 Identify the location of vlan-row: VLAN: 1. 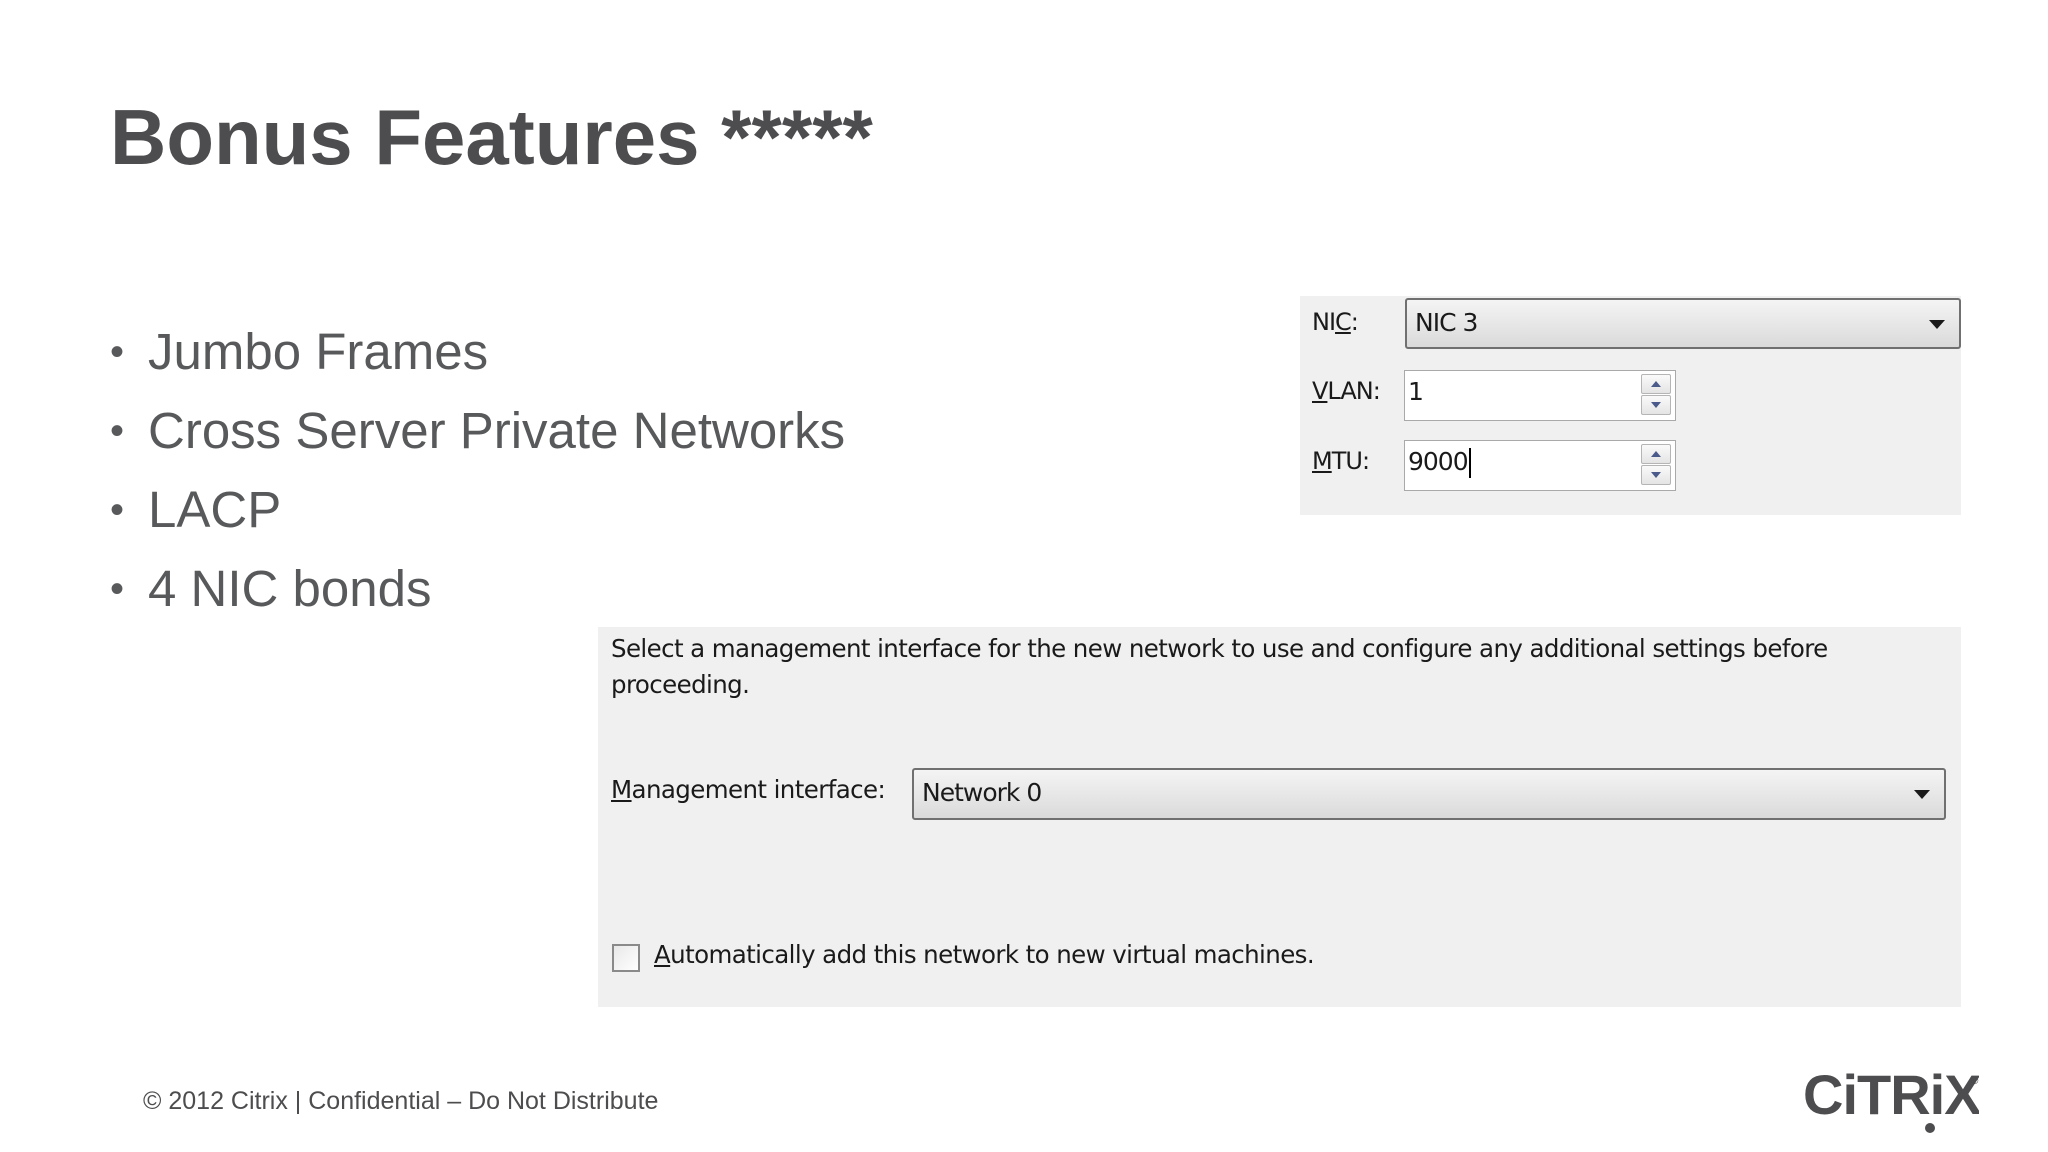
(1630, 395).